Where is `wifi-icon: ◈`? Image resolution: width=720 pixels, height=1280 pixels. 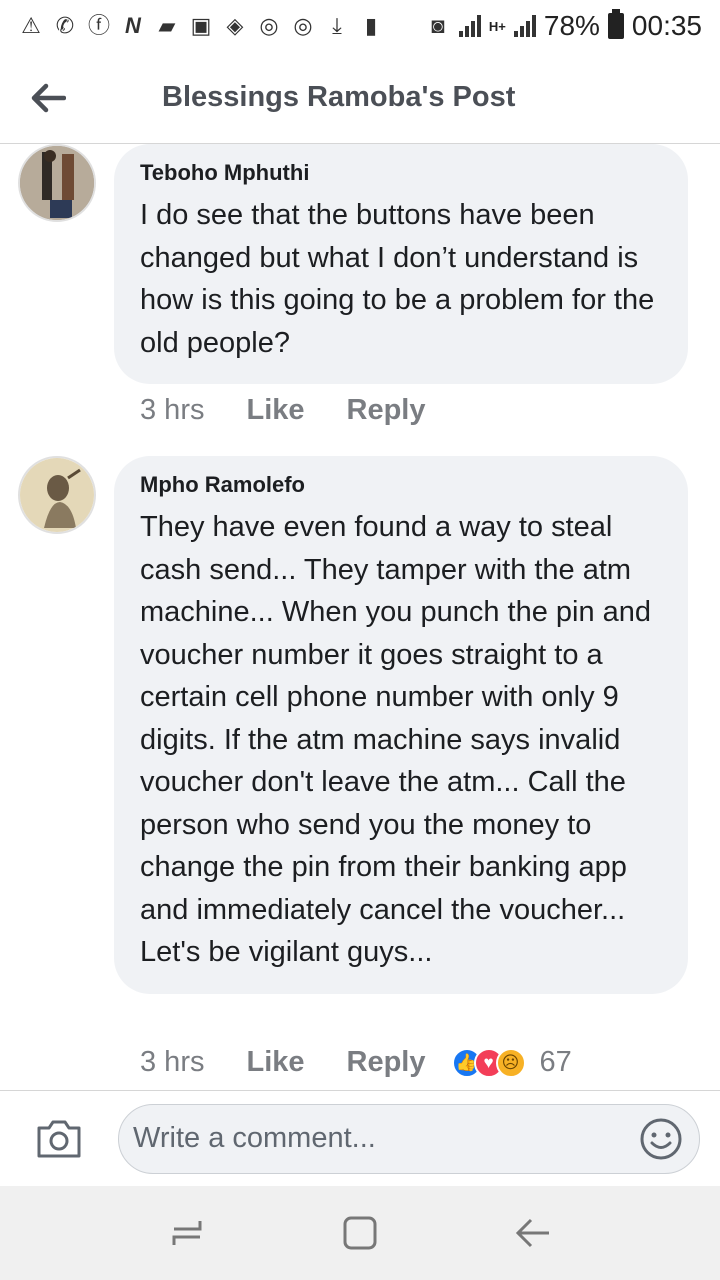
wifi-icon: ◈ is located at coordinates (235, 25).